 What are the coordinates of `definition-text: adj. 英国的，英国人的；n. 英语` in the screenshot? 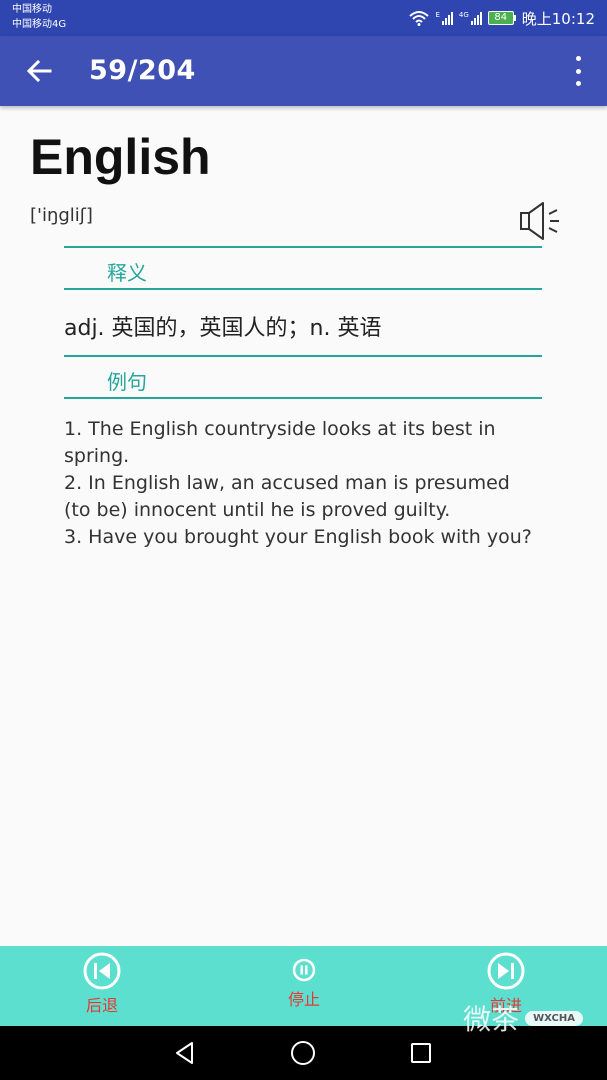 It's located at (223, 328).